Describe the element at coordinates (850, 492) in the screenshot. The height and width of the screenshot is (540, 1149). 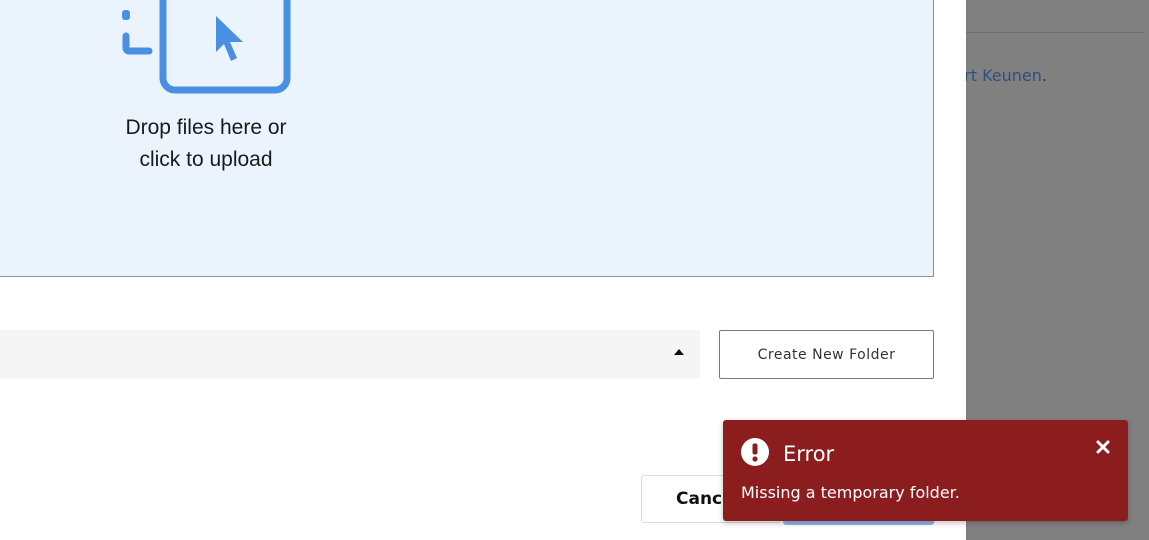
I see `toast-message: Missing a temporary folder.` at that location.